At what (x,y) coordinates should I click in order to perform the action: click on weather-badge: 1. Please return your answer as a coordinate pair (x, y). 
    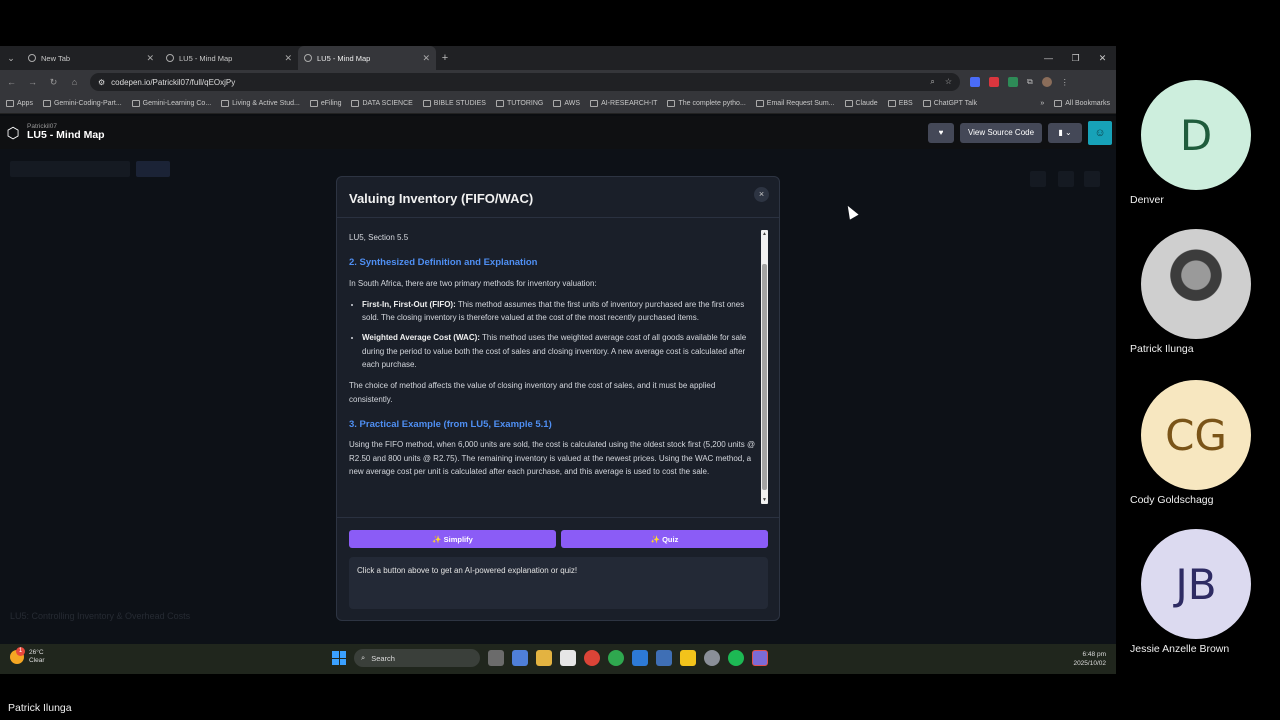
    Looking at the image, I should click on (20, 652).